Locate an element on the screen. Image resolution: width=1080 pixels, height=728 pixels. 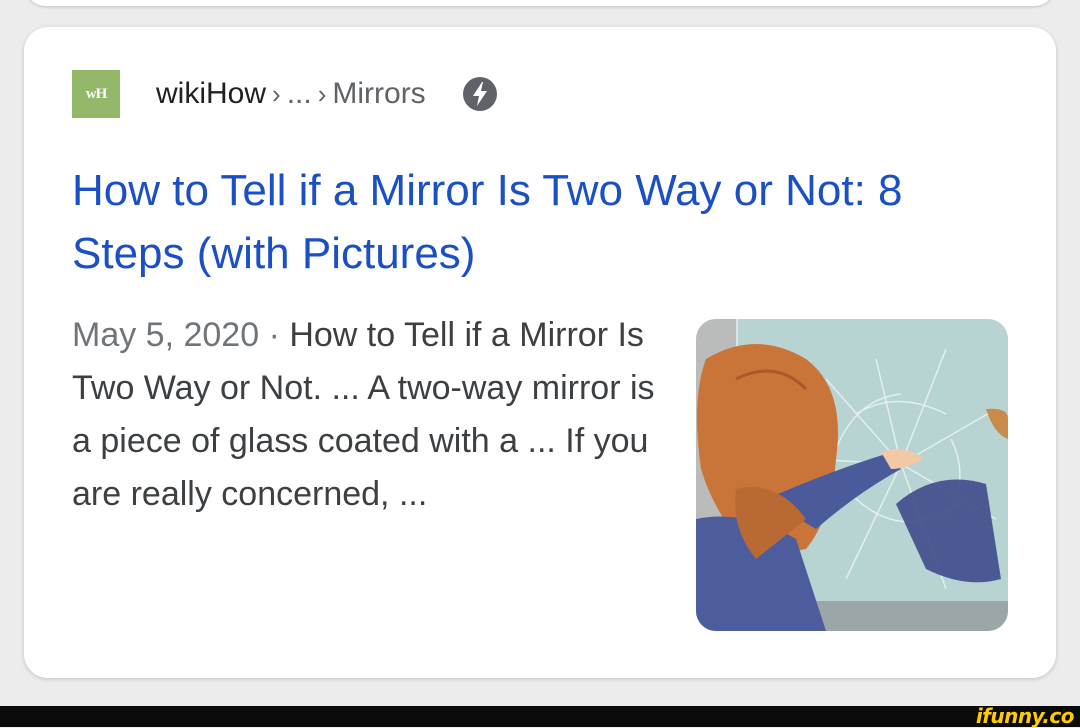
mirror-illustration is located at coordinates (852, 475).